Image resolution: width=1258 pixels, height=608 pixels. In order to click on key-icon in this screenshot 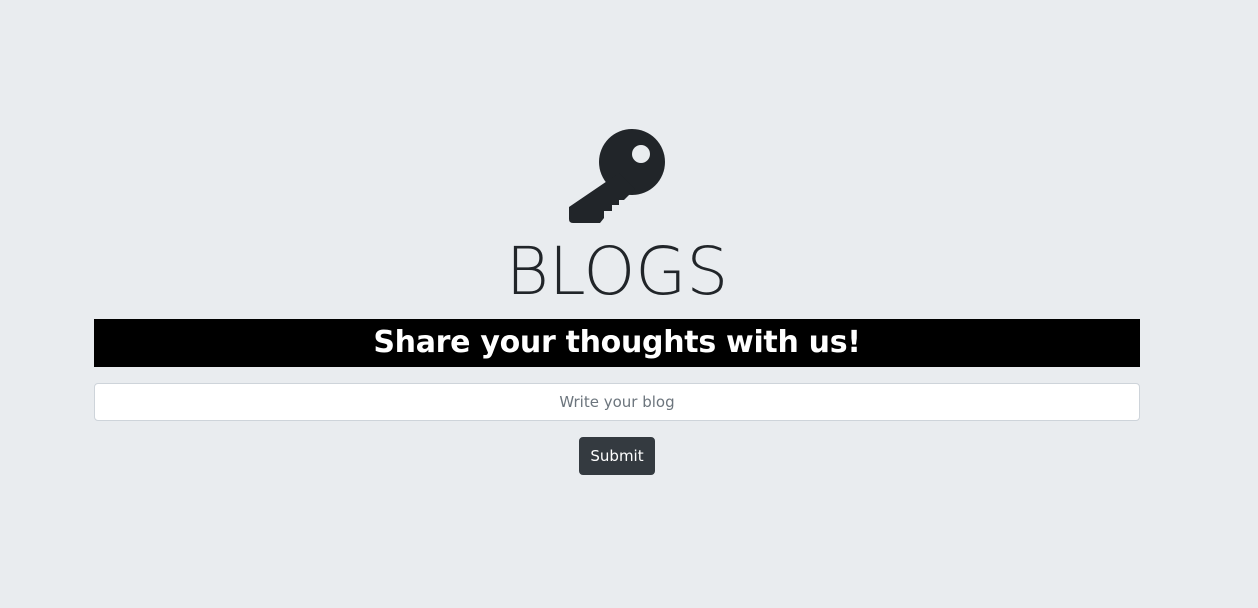, I will do `click(617, 177)`.